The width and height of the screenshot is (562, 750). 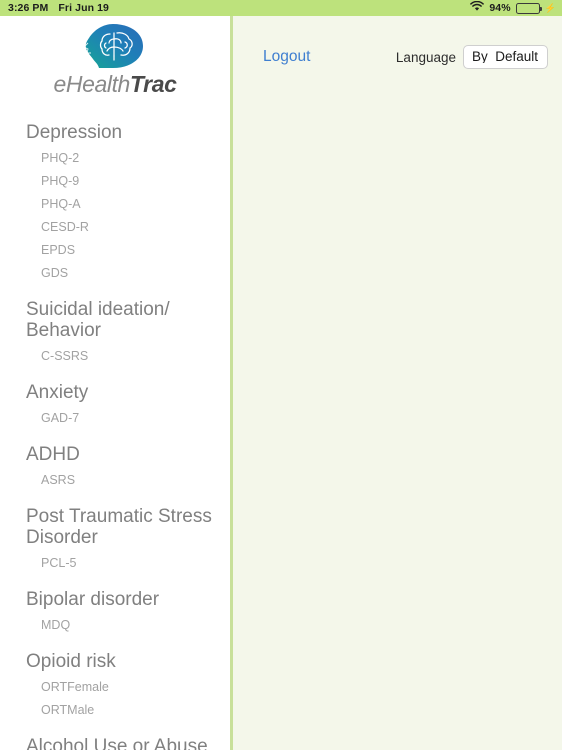 What do you see at coordinates (28, 8) in the screenshot?
I see `status-bar-time: 3:26 PM` at bounding box center [28, 8].